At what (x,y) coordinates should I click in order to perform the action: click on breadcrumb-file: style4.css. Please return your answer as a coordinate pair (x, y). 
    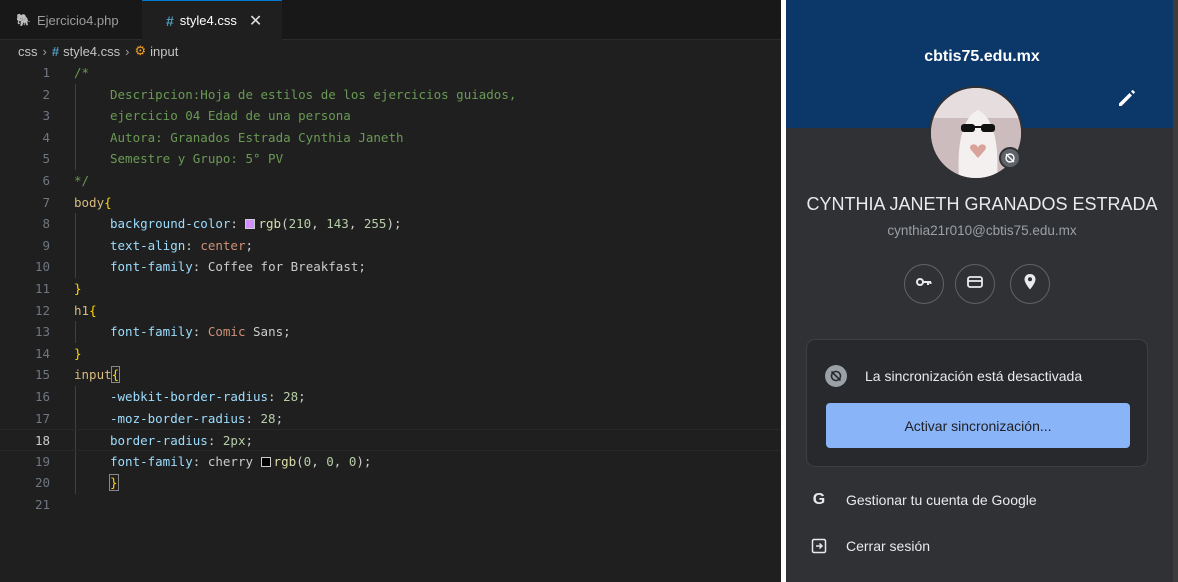
    Looking at the image, I should click on (91, 51).